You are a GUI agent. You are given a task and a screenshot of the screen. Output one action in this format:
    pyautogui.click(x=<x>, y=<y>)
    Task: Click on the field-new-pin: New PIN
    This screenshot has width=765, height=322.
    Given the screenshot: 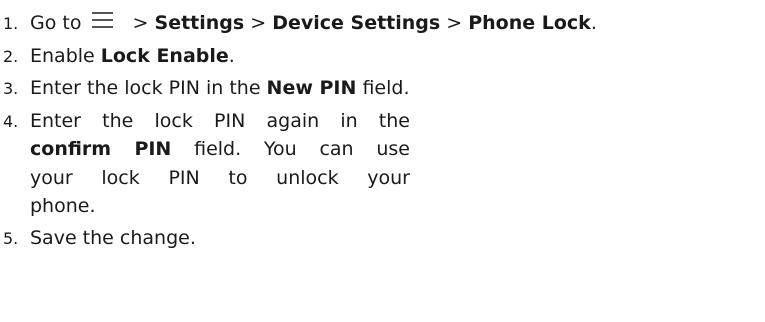 What is the action you would take?
    pyautogui.click(x=311, y=88)
    